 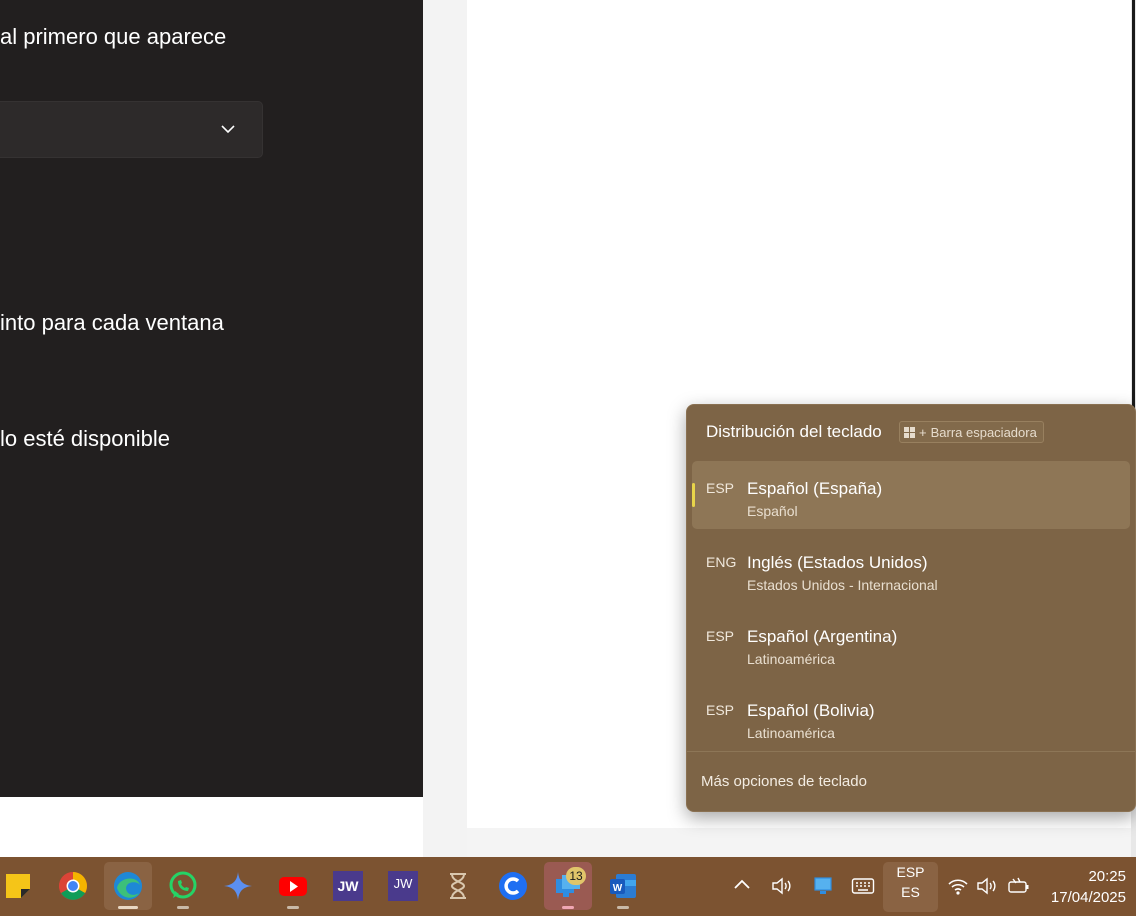 I want to click on settings-option-text-3: lo esté disponible, so click(x=85, y=438).